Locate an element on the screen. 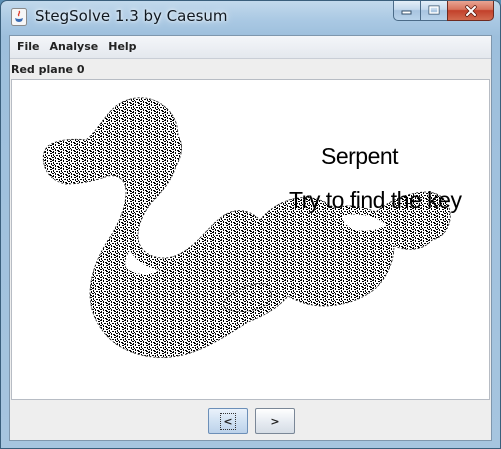 Image resolution: width=501 pixels, height=449 pixels. maximize-button is located at coordinates (433, 11).